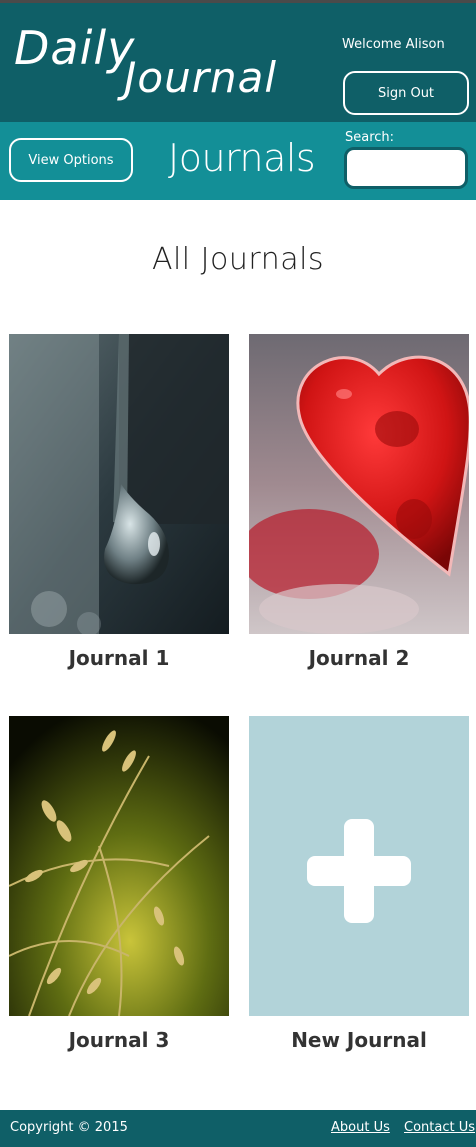 This screenshot has width=476, height=1147. I want to click on welcome-text: Welcome Alison, so click(393, 44).